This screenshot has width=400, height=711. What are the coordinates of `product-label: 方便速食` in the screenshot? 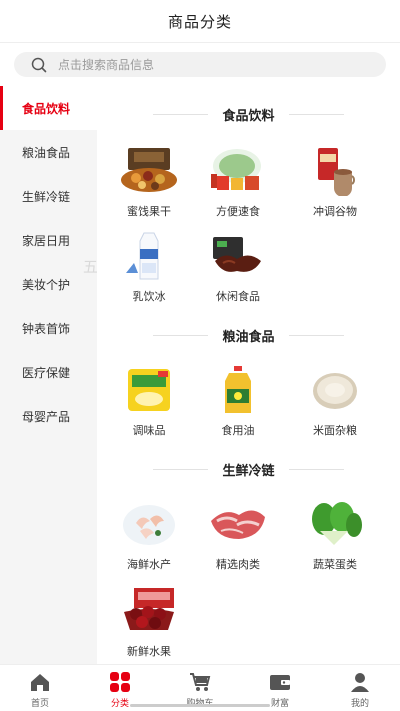 It's located at (238, 211).